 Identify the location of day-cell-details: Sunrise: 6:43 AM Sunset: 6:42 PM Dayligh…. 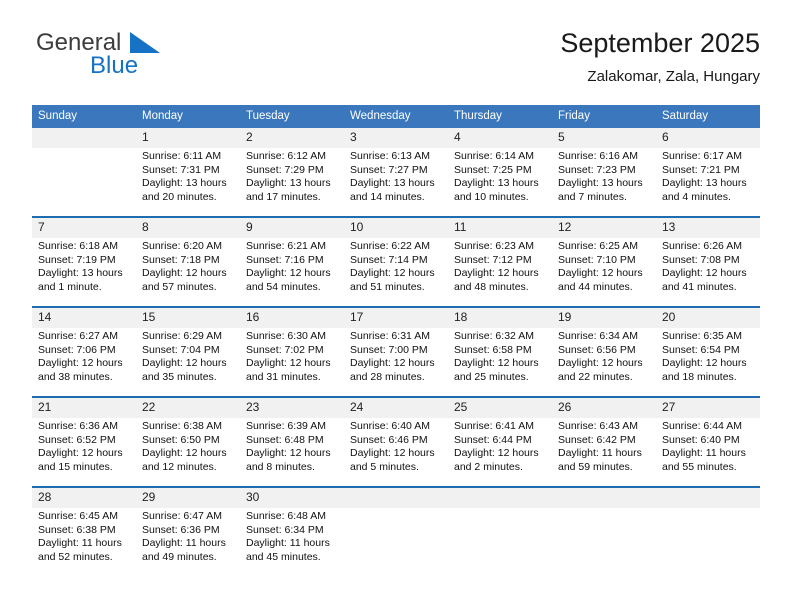
(604, 452).